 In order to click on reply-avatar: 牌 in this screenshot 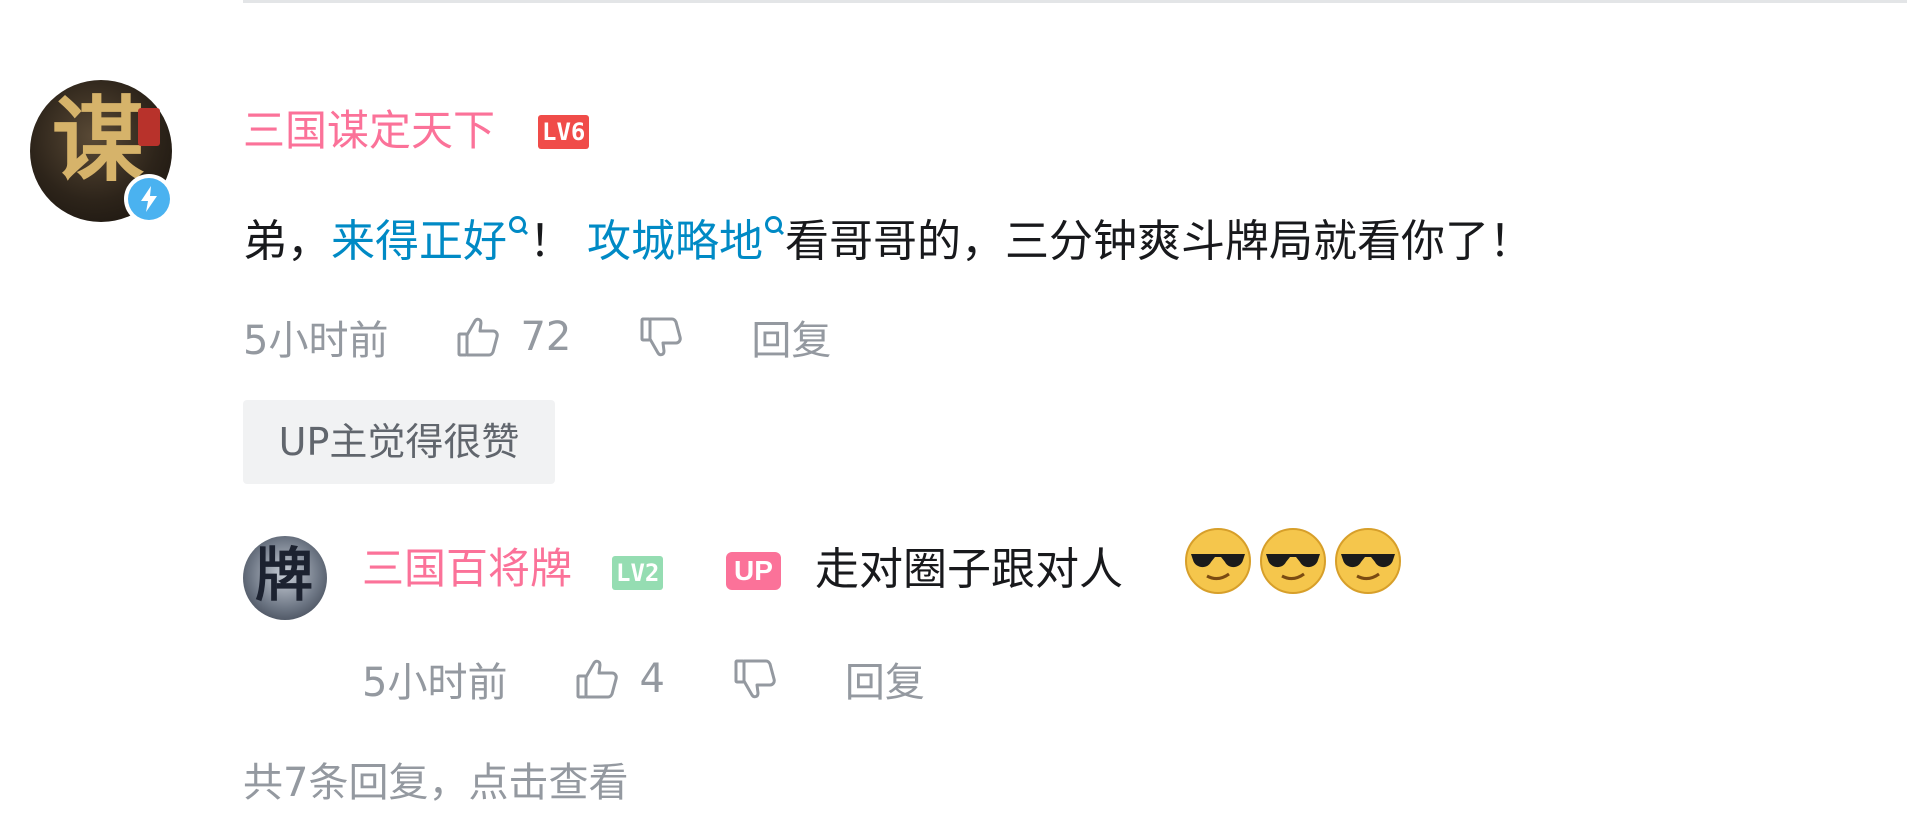, I will do `click(285, 578)`.